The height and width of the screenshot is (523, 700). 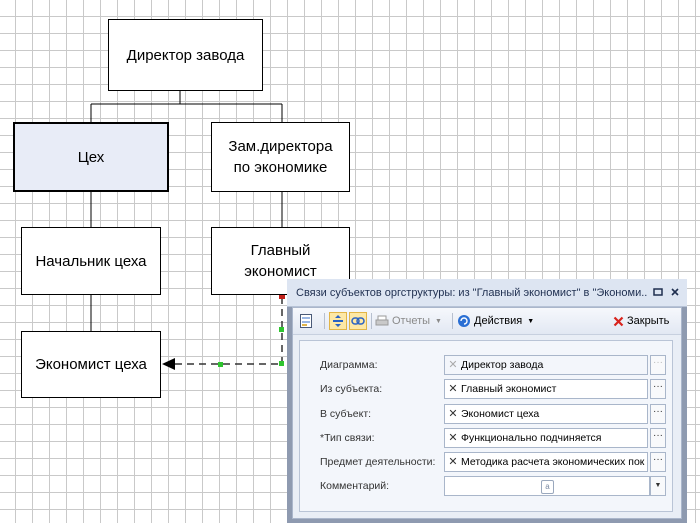 I want to click on actions-button: Действия ▼, so click(x=495, y=321).